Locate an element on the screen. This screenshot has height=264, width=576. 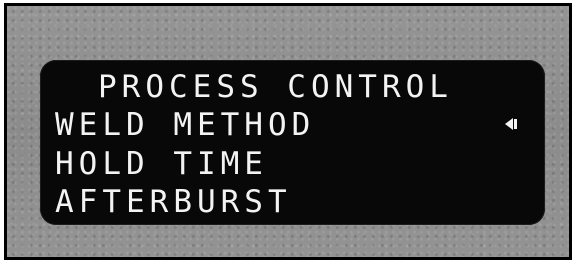
menu-item-afterburst: AFTERBURST is located at coordinates (173, 202).